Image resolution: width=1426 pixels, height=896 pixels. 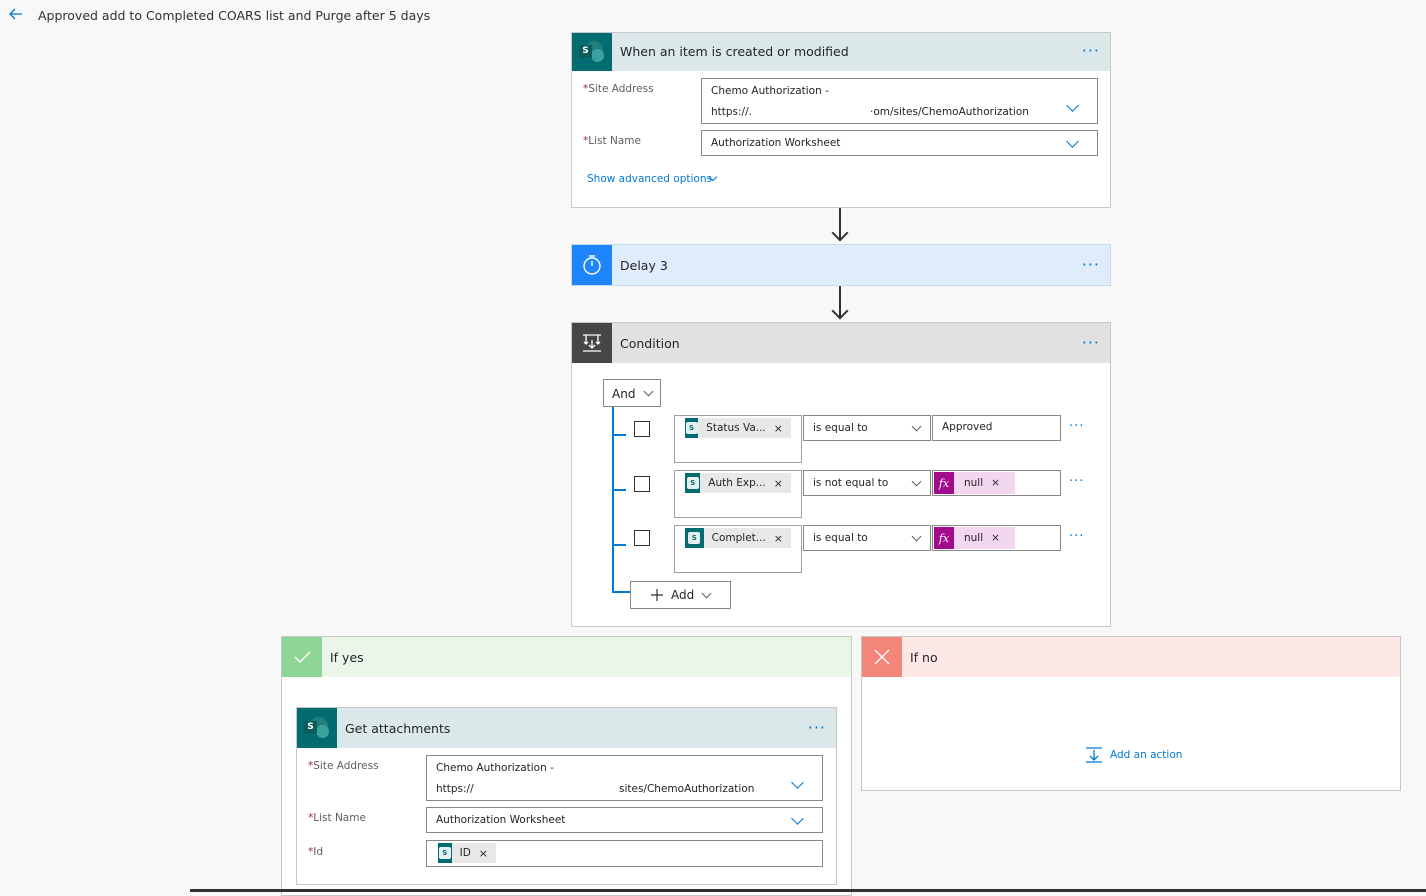 What do you see at coordinates (841, 343) in the screenshot?
I see `condition-header: Condition ···` at bounding box center [841, 343].